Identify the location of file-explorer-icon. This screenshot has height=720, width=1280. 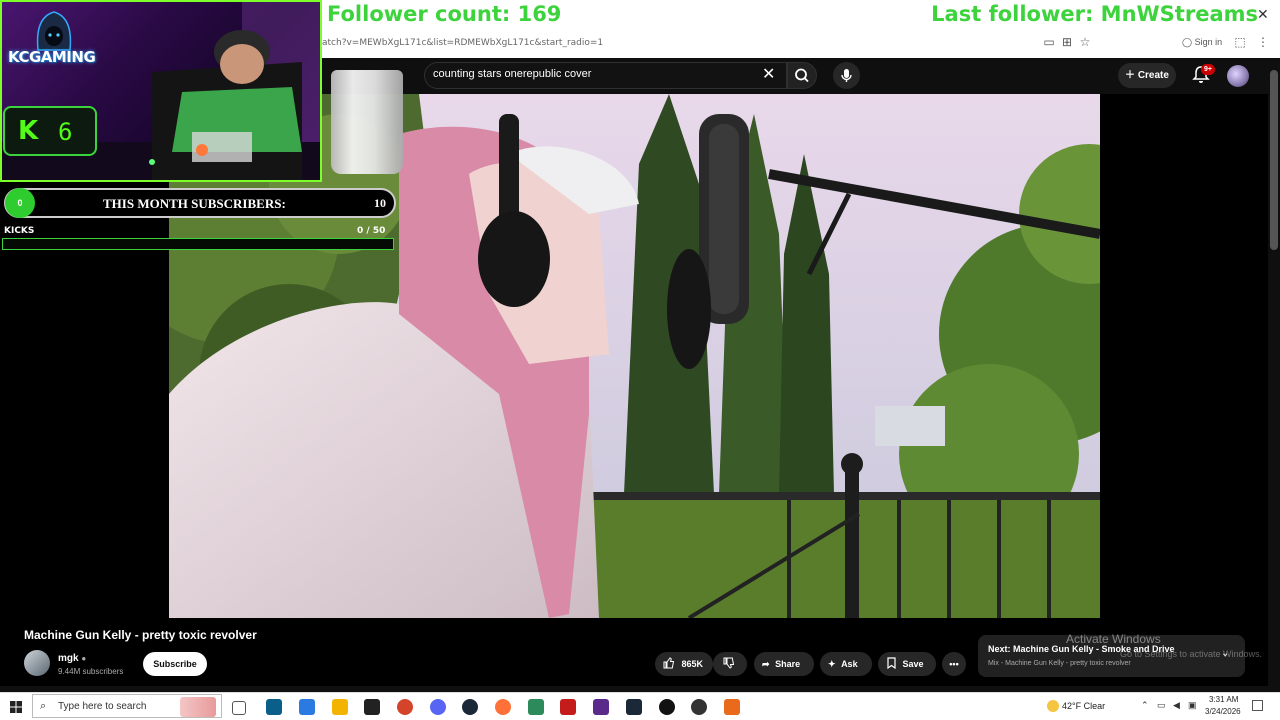
(340, 707).